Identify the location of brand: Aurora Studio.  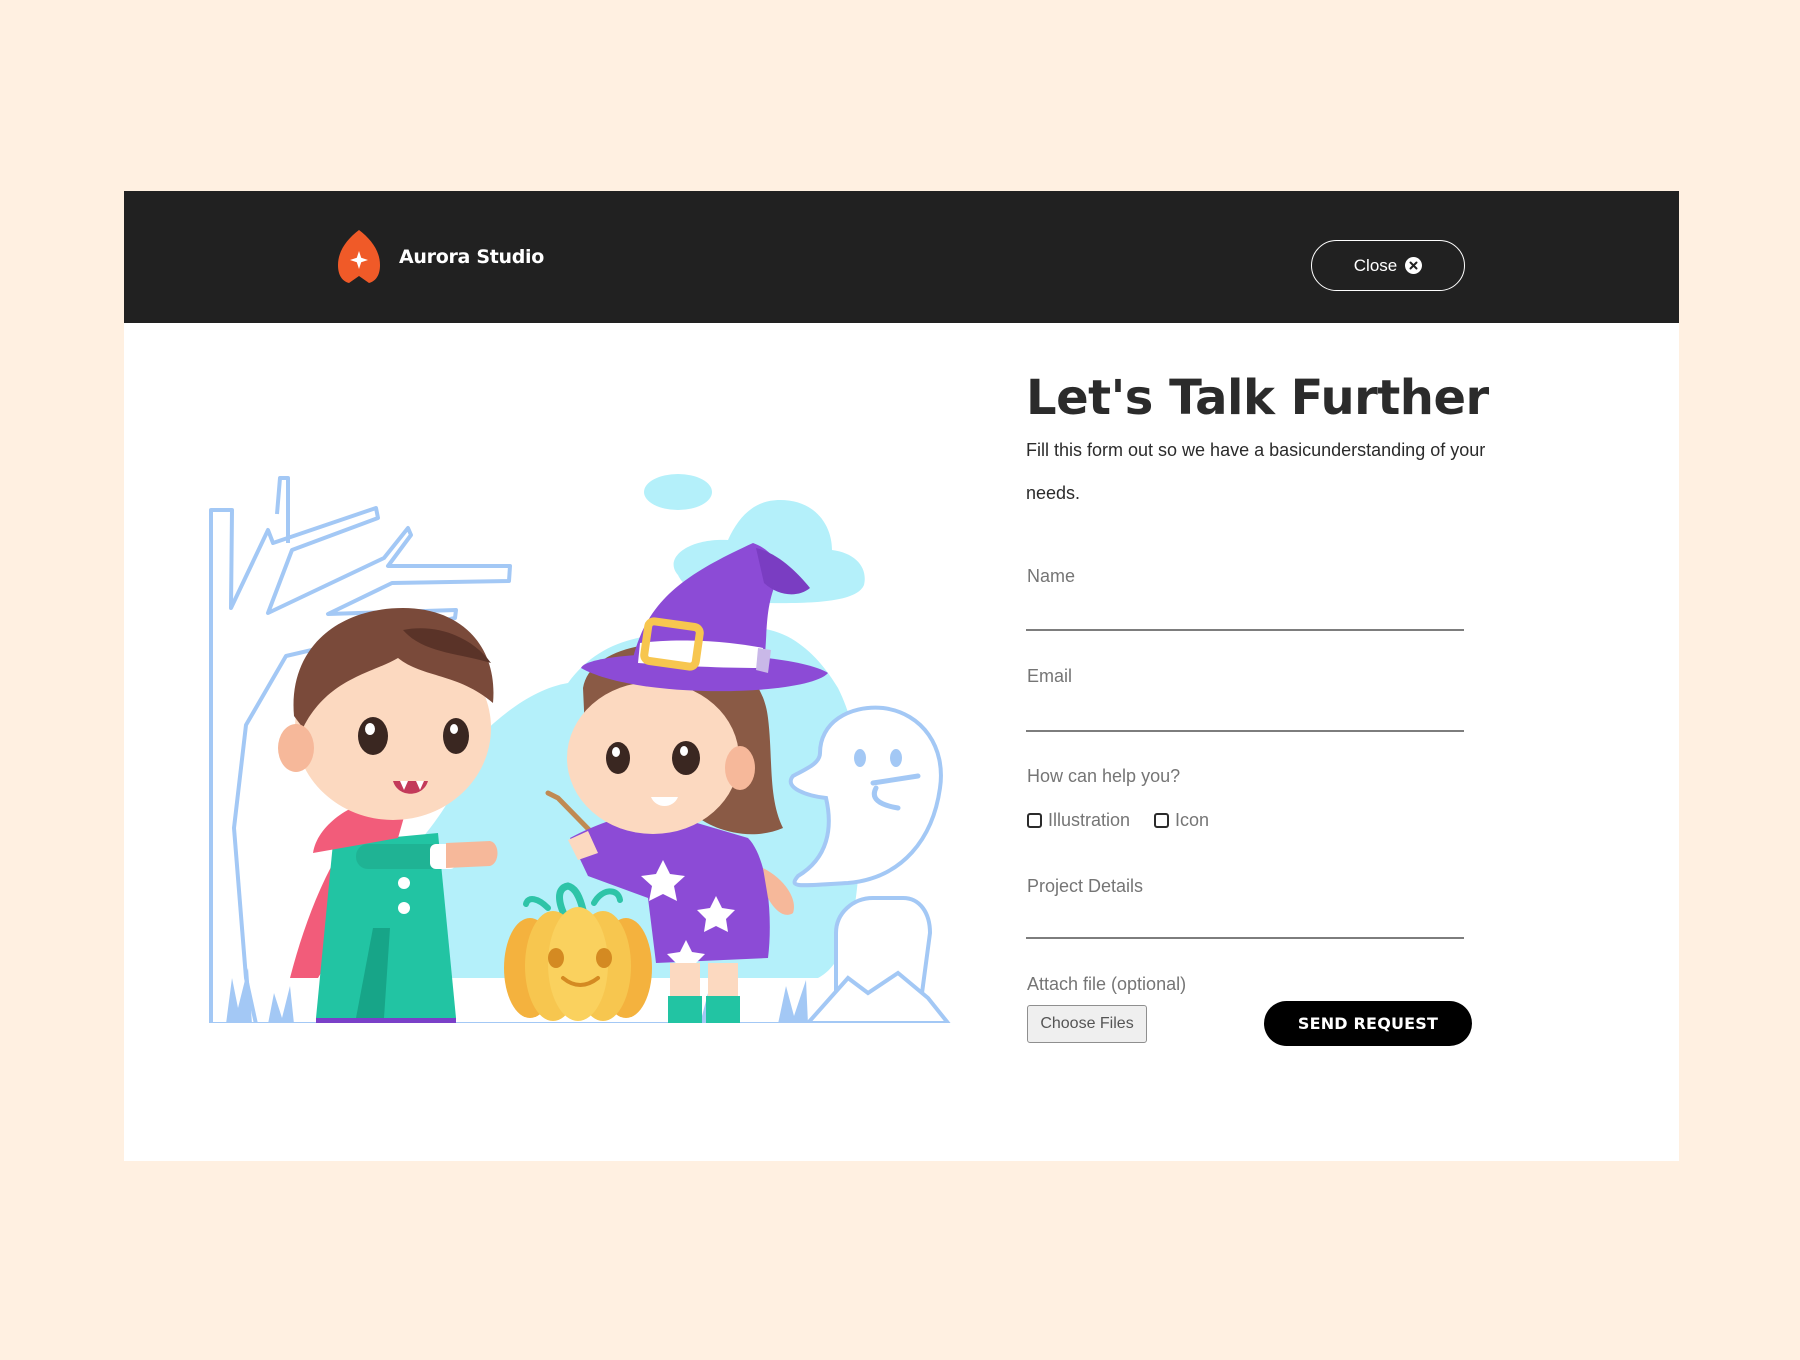
(439, 257).